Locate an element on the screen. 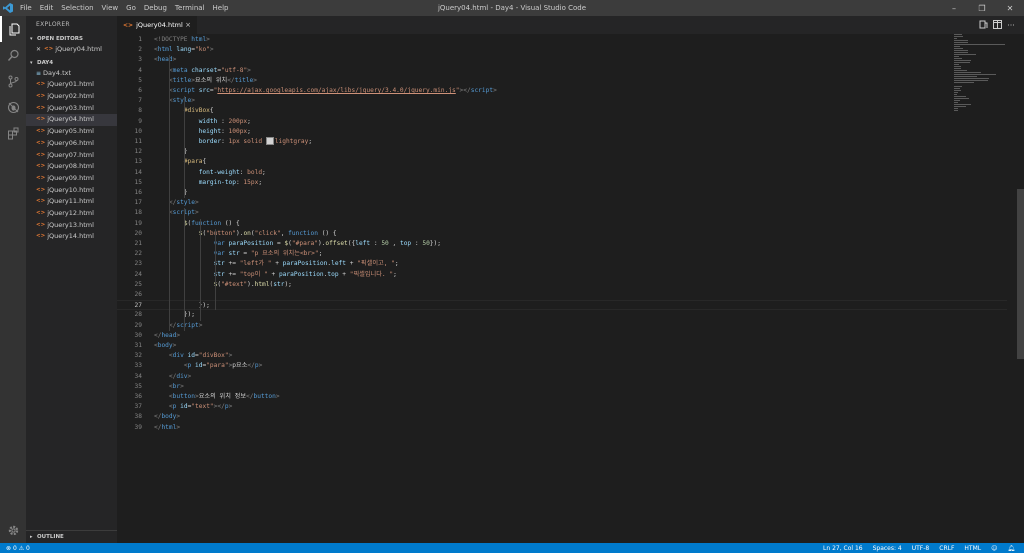  code-line: 29 </script> is located at coordinates (562, 326).